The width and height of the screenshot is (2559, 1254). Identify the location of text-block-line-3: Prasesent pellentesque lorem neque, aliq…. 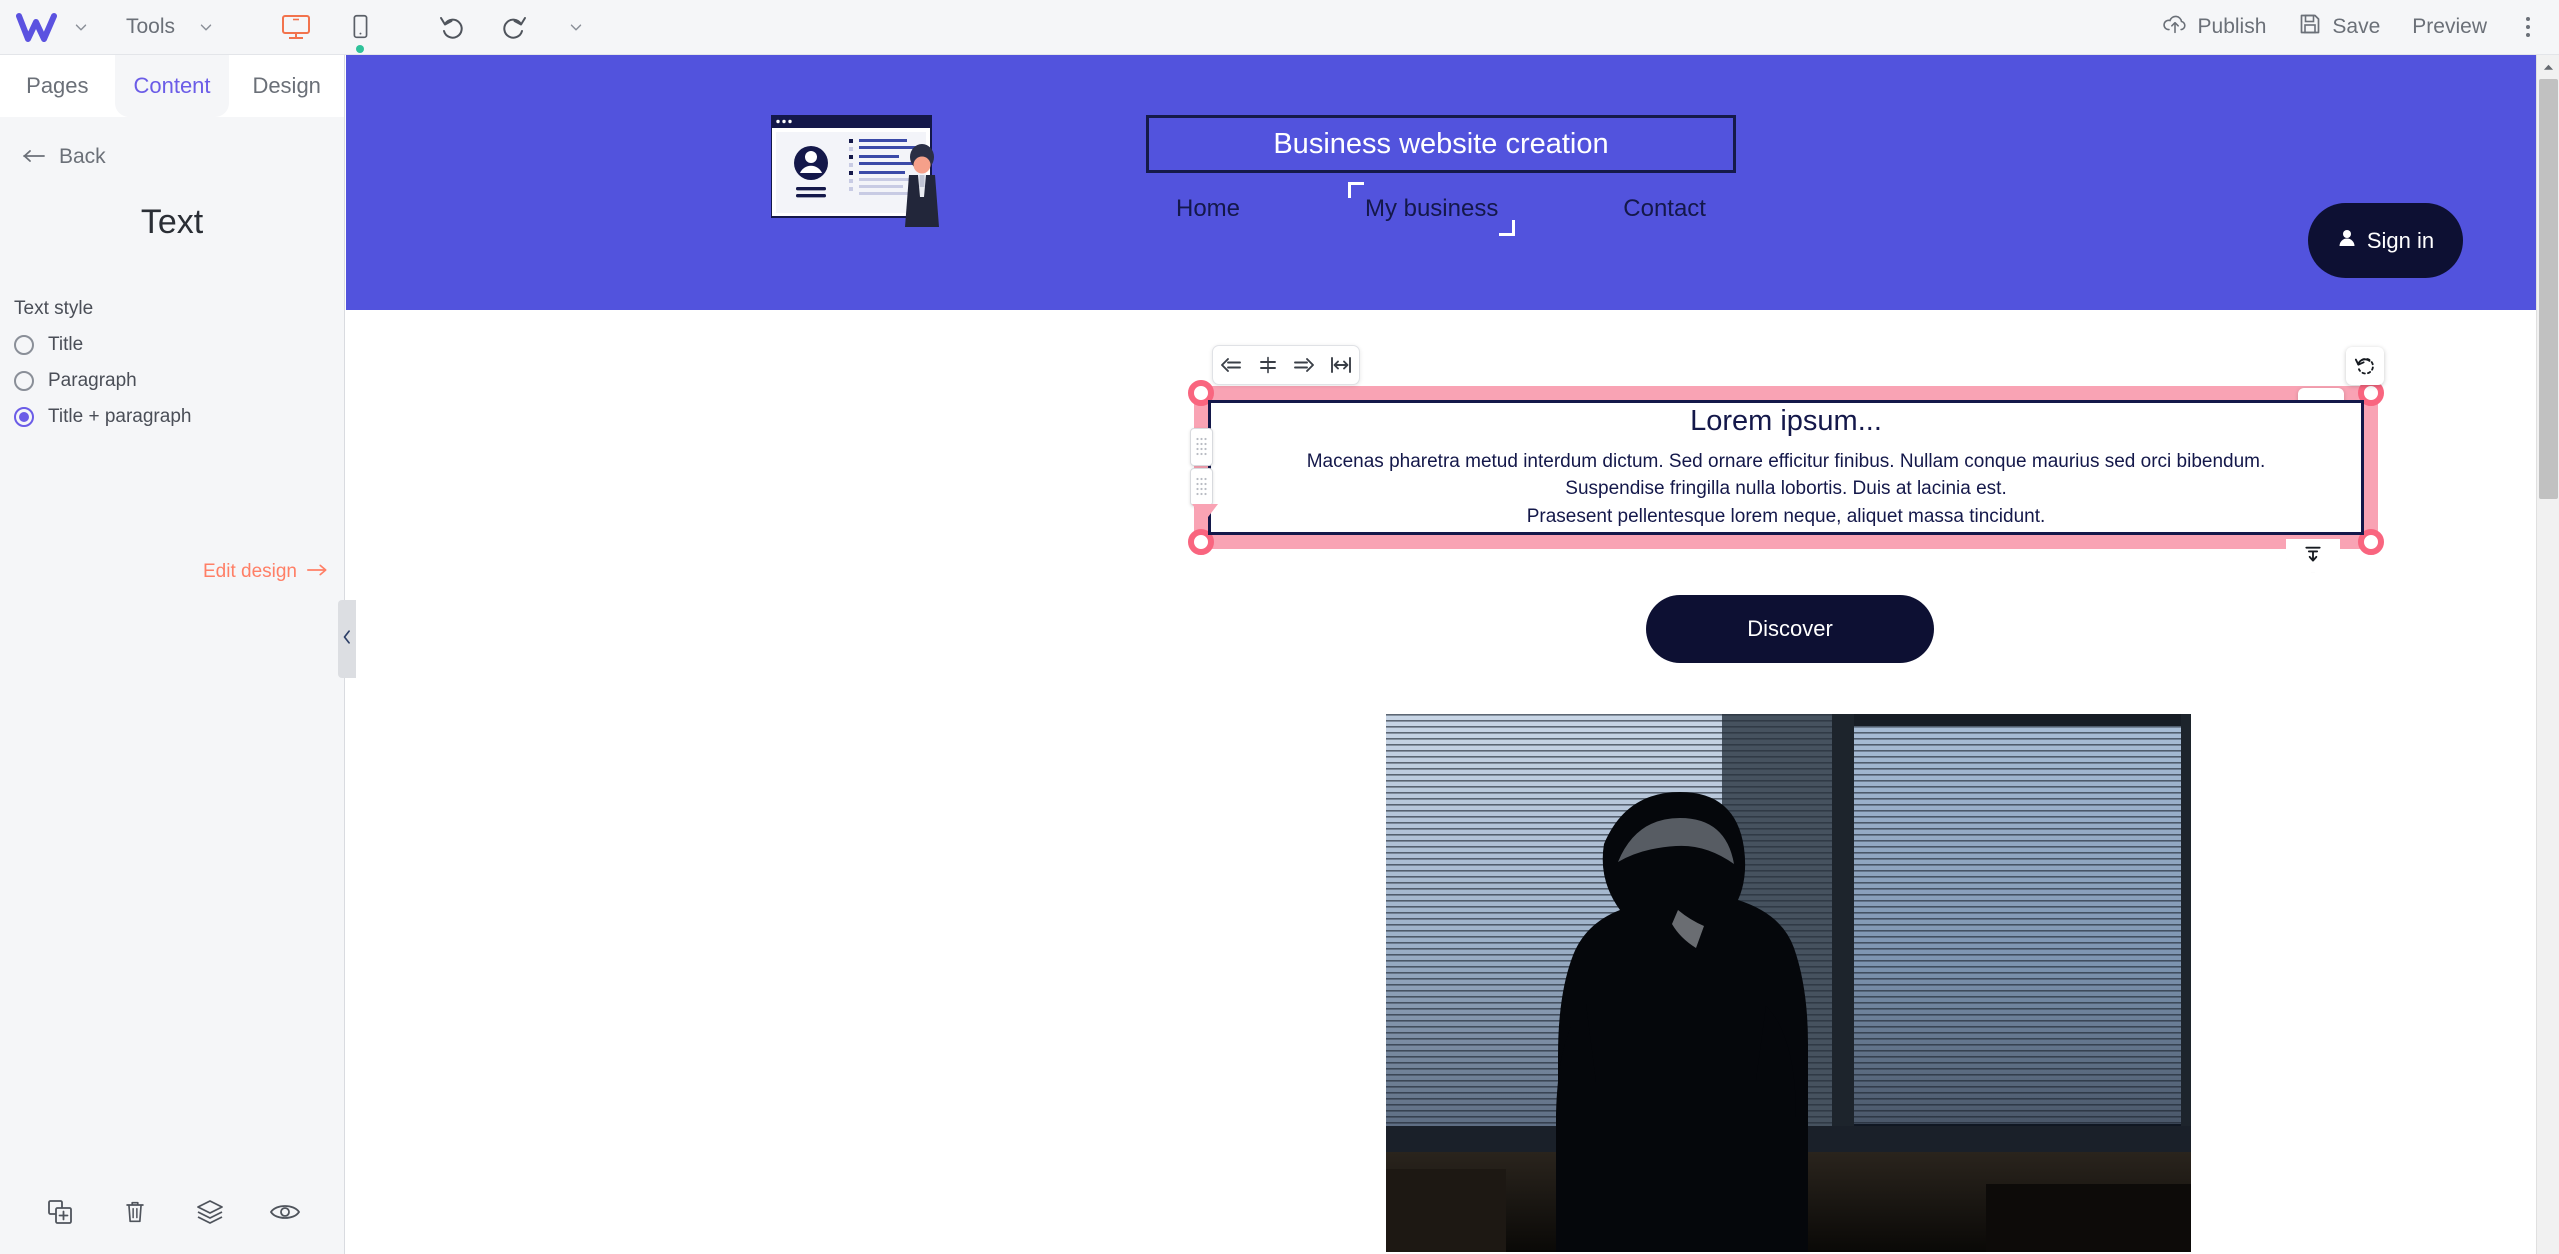
(1786, 516).